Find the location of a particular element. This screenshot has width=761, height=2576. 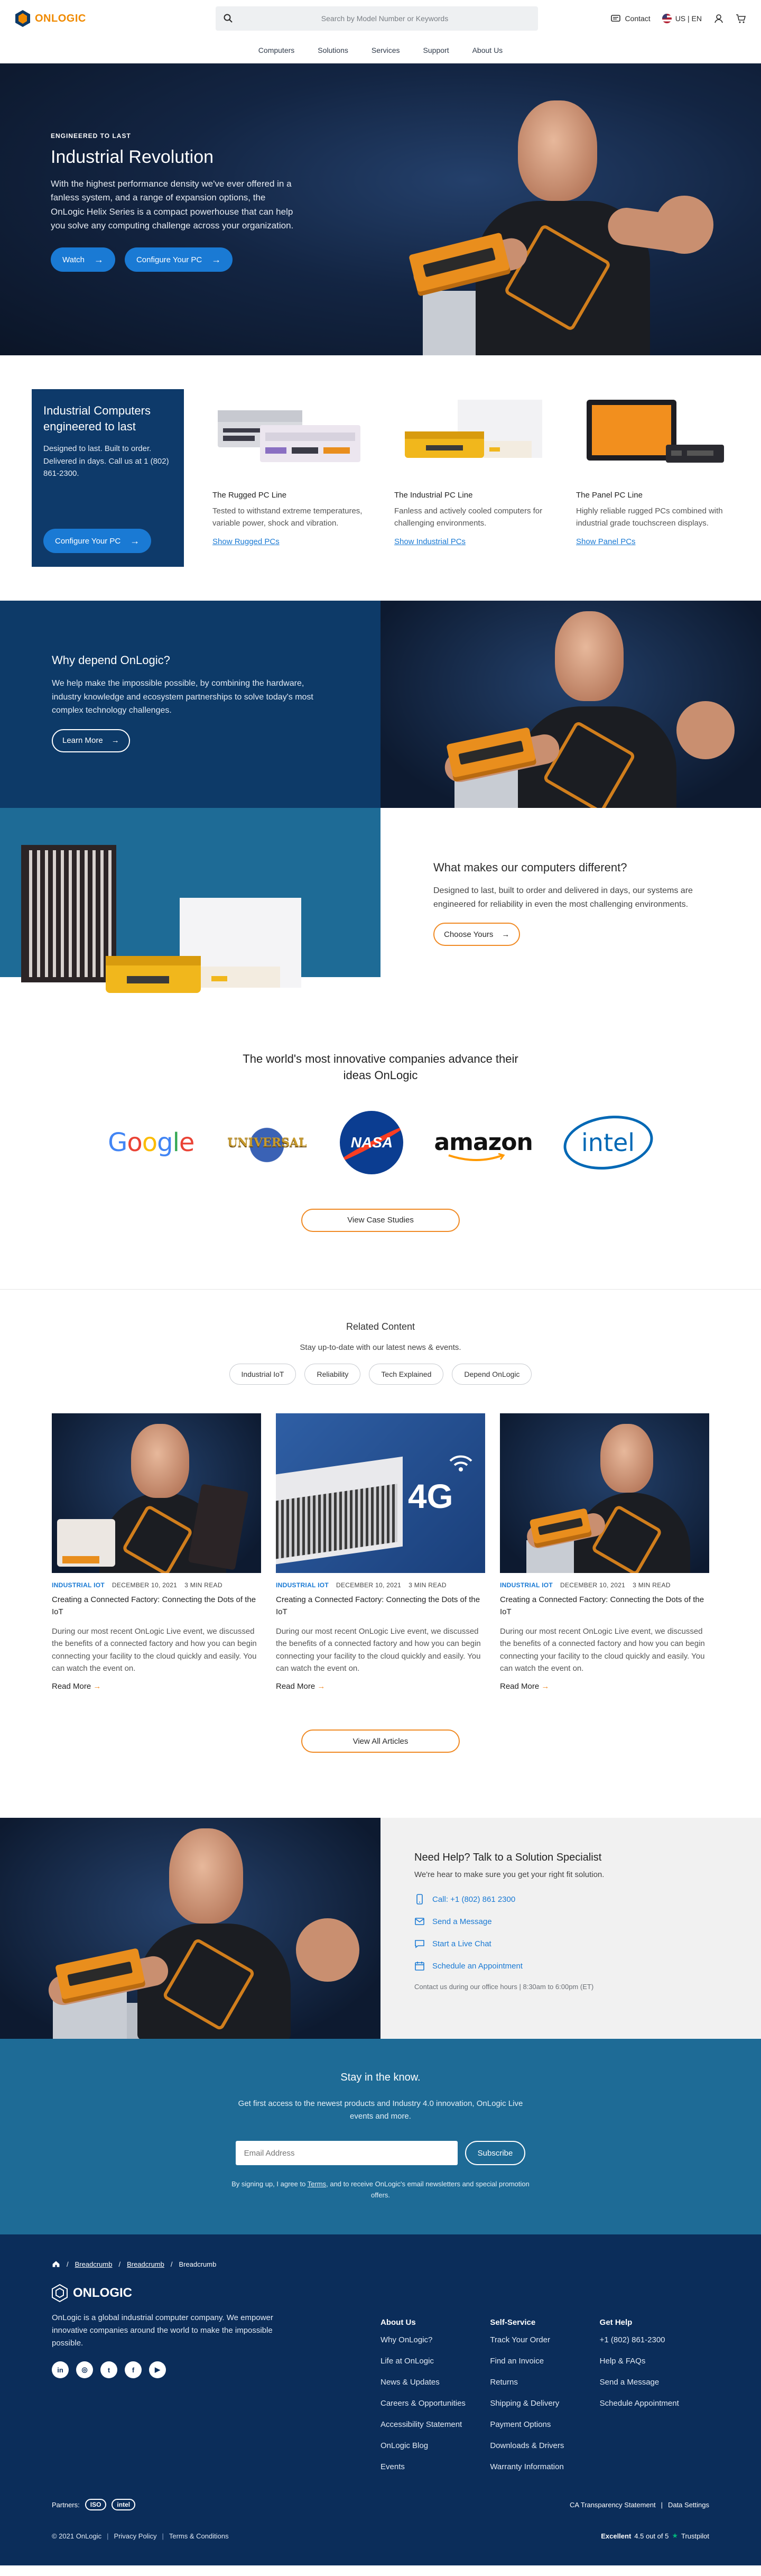

email-field is located at coordinates (347, 2153).